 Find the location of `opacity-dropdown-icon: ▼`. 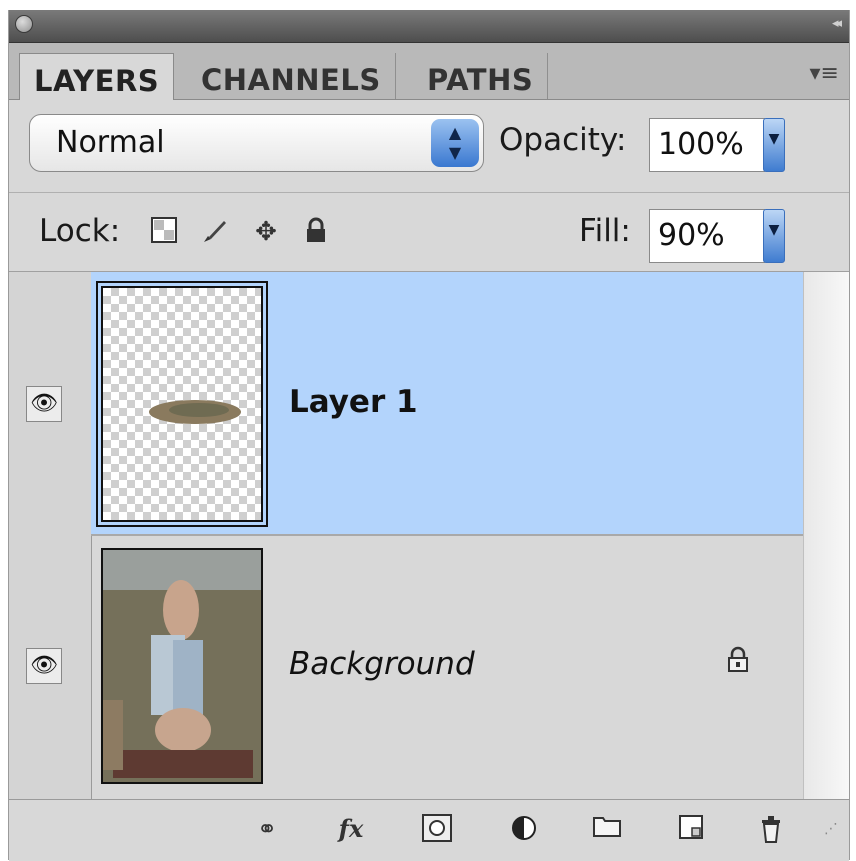

opacity-dropdown-icon: ▼ is located at coordinates (774, 145).